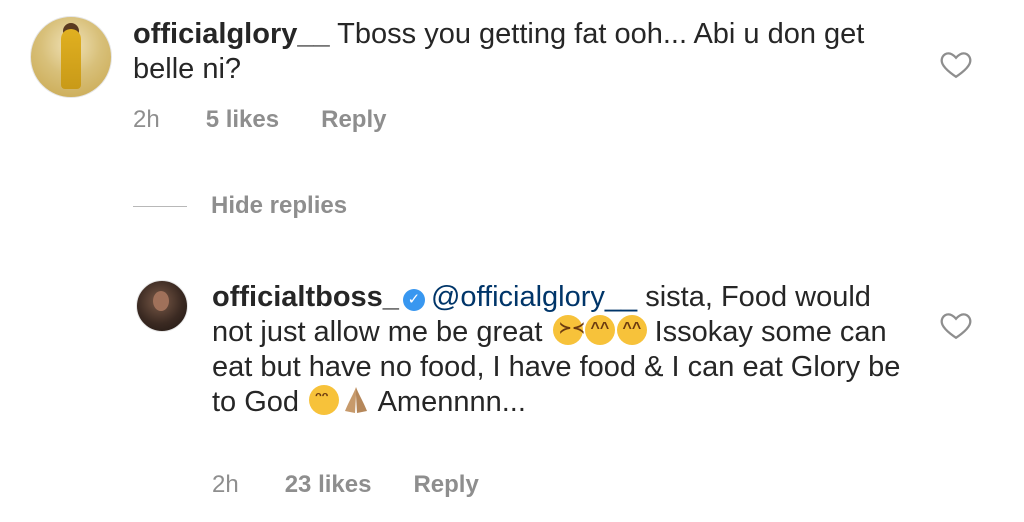 The image size is (1024, 522). I want to click on avatar-figure-body, so click(71, 59).